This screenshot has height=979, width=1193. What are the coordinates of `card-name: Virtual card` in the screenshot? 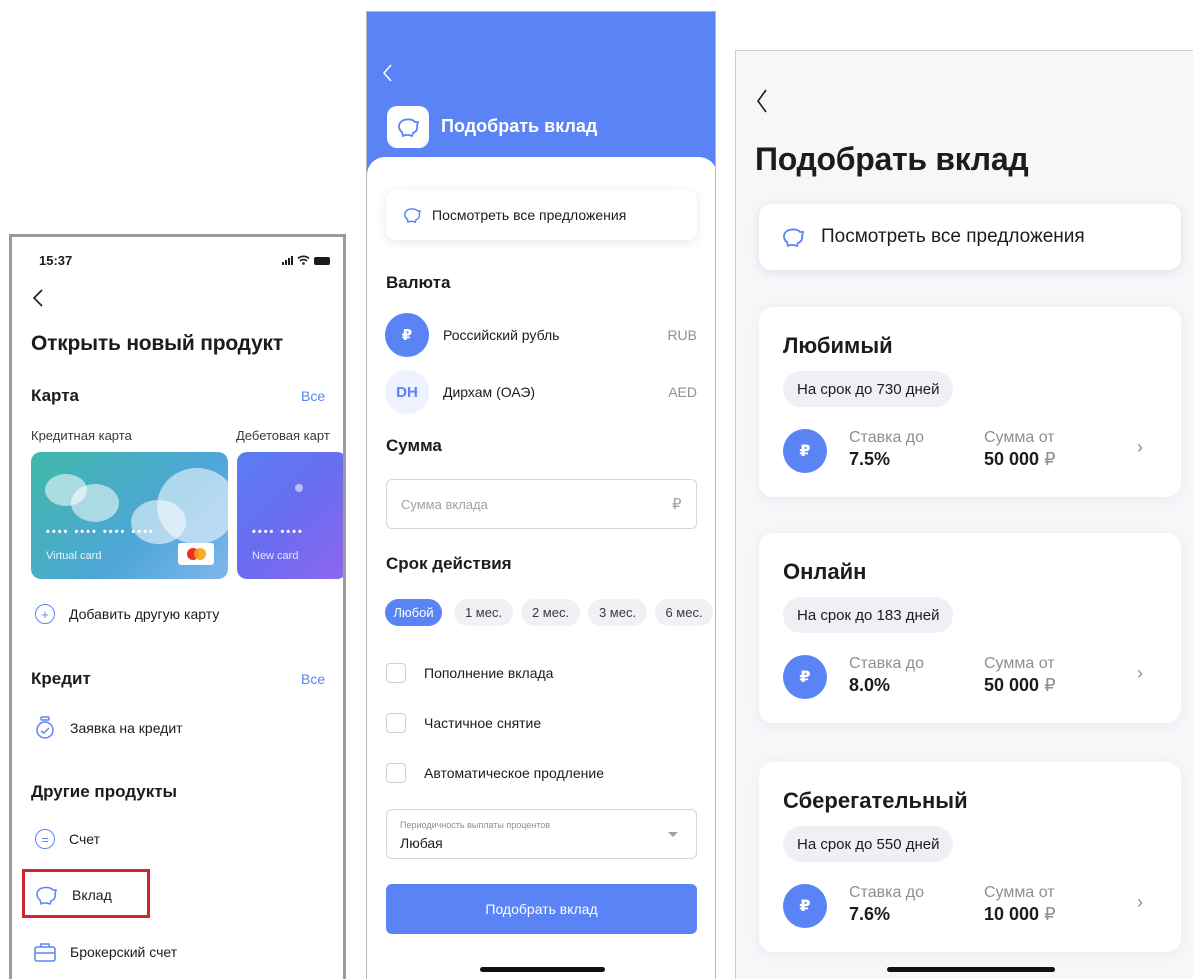 It's located at (74, 556).